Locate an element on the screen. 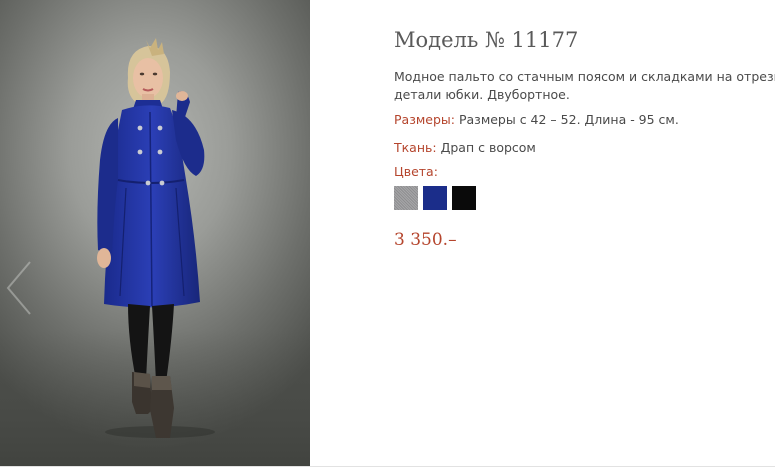  prev-image-button is located at coordinates (19, 288).